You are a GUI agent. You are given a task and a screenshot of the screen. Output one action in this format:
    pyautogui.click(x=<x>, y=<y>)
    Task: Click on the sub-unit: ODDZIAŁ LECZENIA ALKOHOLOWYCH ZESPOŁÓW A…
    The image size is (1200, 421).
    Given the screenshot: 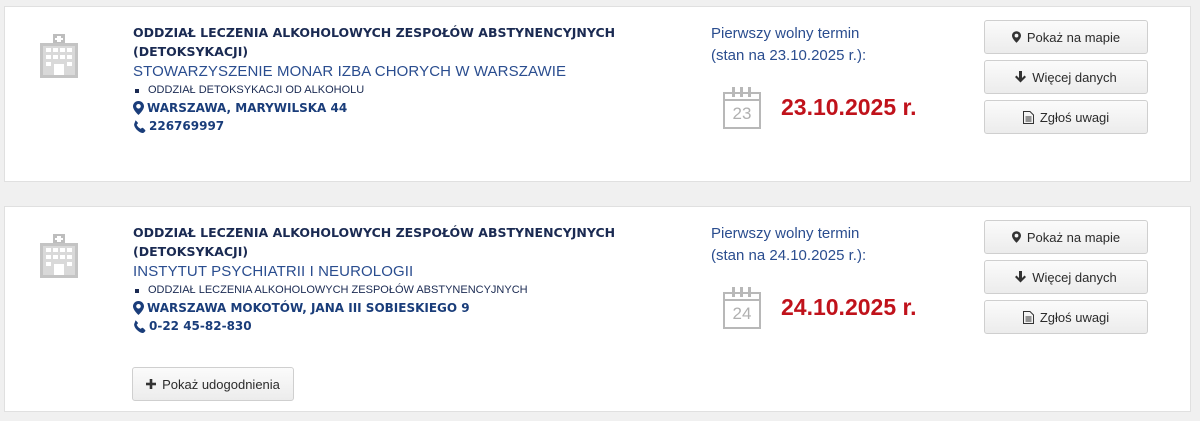 What is the action you would take?
    pyautogui.click(x=394, y=290)
    